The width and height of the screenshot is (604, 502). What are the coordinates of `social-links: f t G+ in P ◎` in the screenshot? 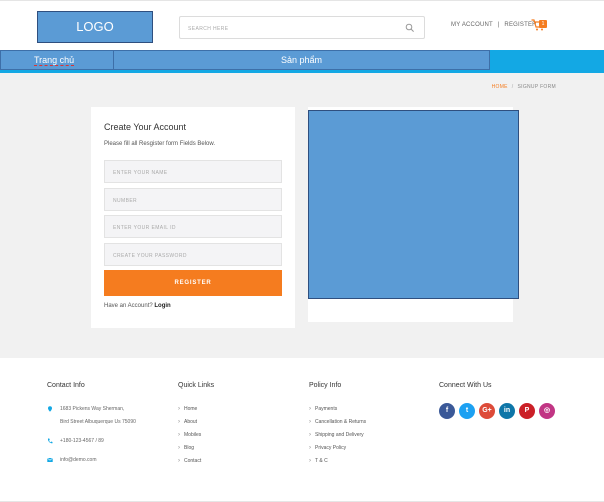 It's located at (497, 411).